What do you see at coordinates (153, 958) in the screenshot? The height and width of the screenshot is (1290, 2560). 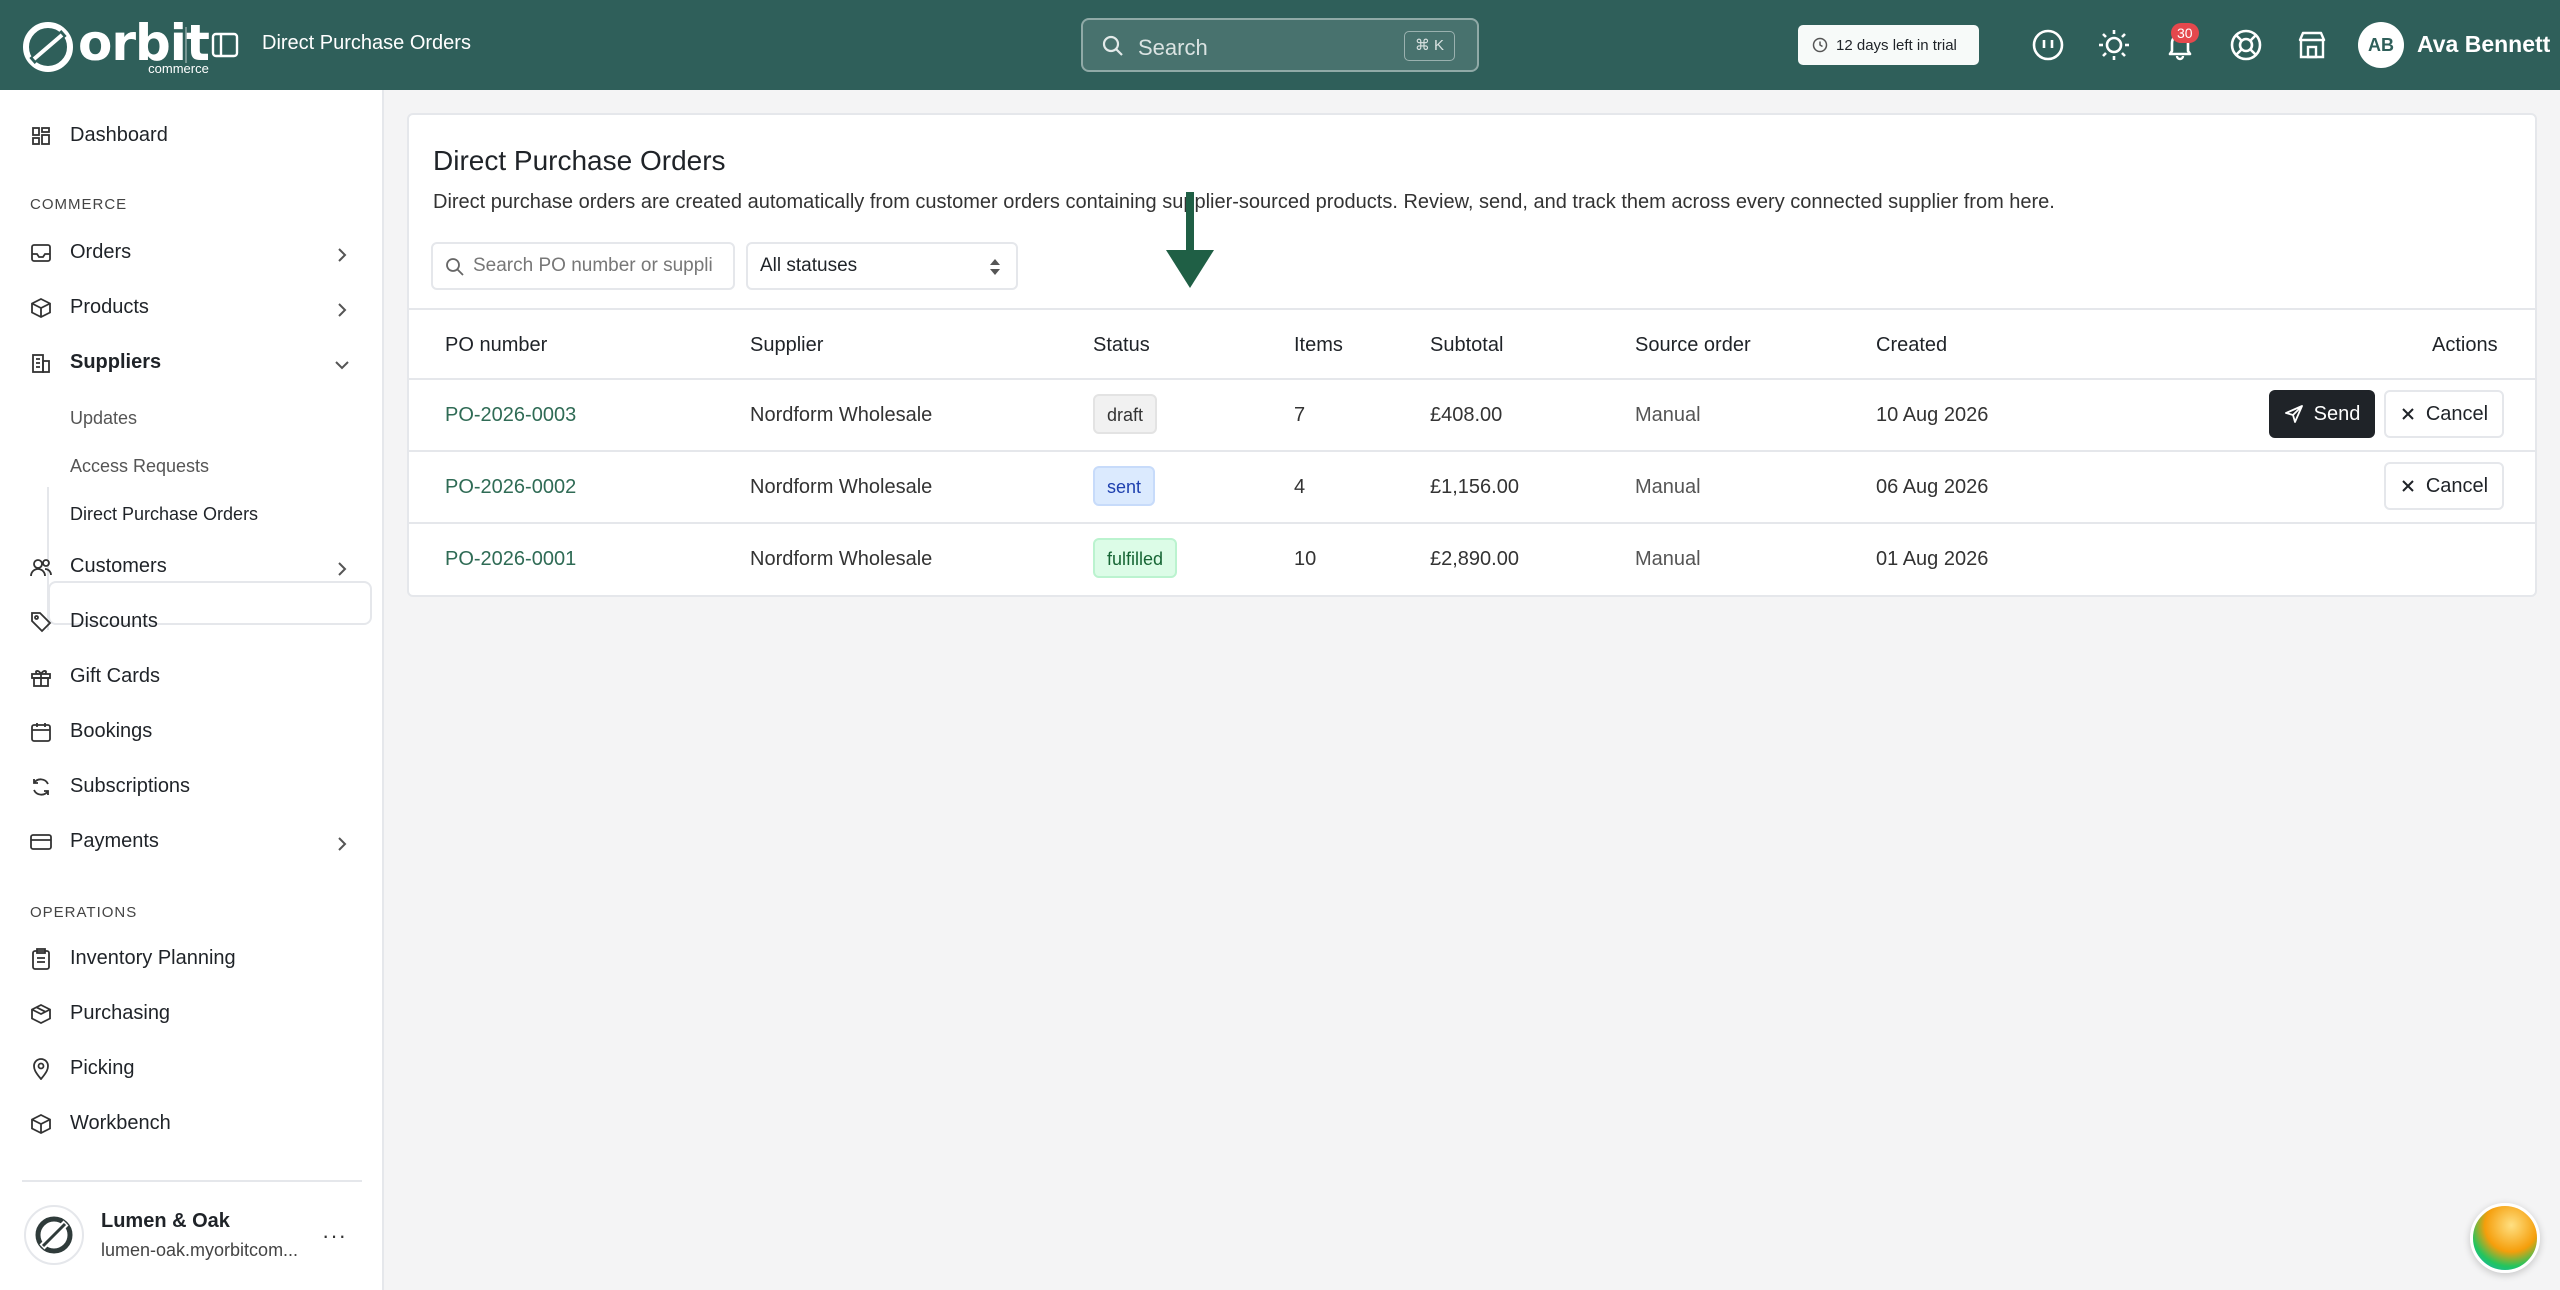 I see `sidebar-item-label: Inventory Planning` at bounding box center [153, 958].